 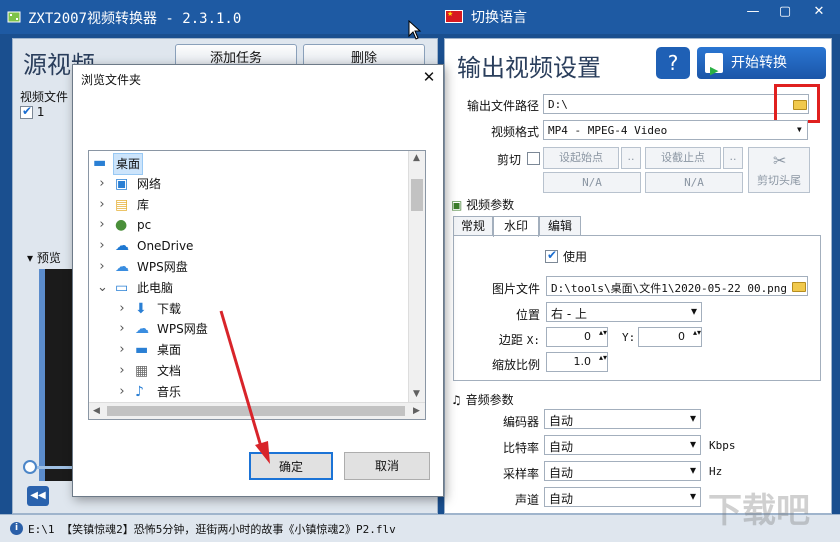 I want to click on list-item: 1, so click(x=32, y=111).